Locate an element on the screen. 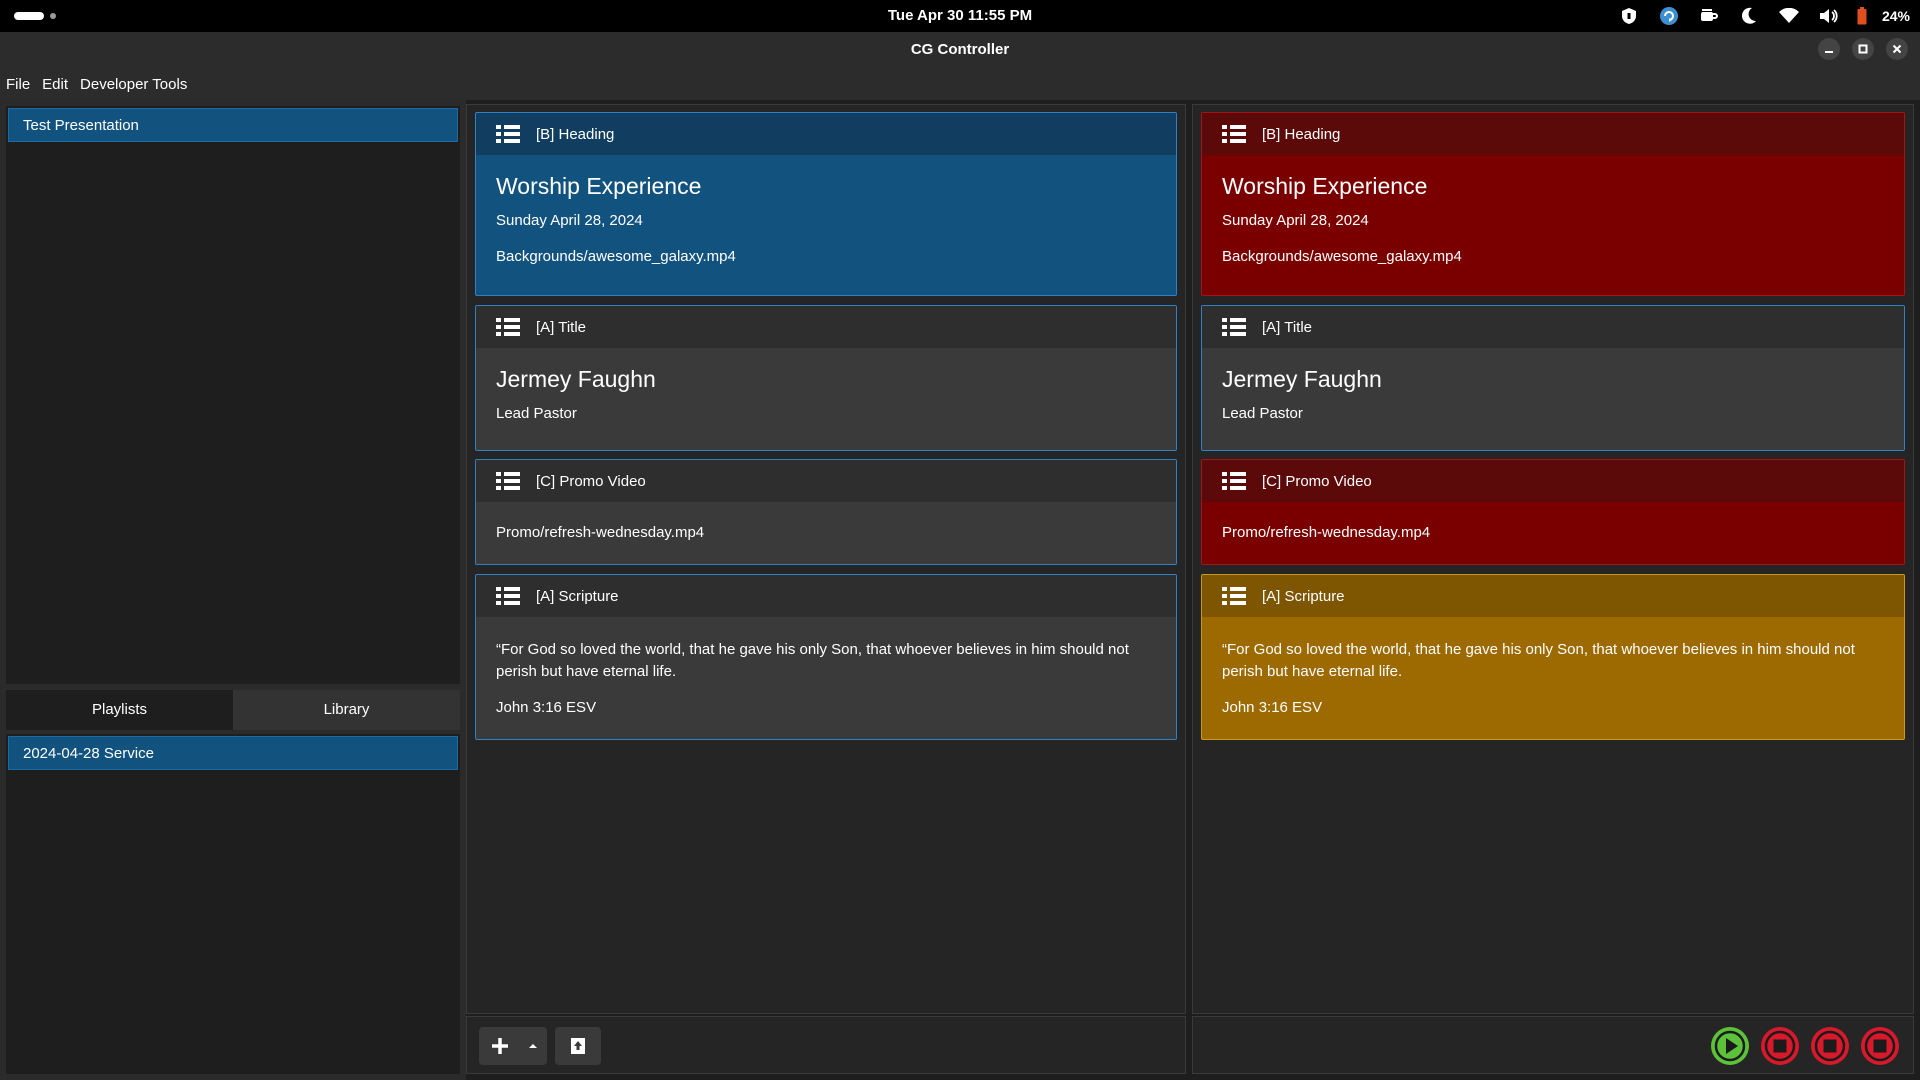 Image resolution: width=1920 pixels, height=1080 pixels. system-tray: 24% is located at coordinates (1763, 16).